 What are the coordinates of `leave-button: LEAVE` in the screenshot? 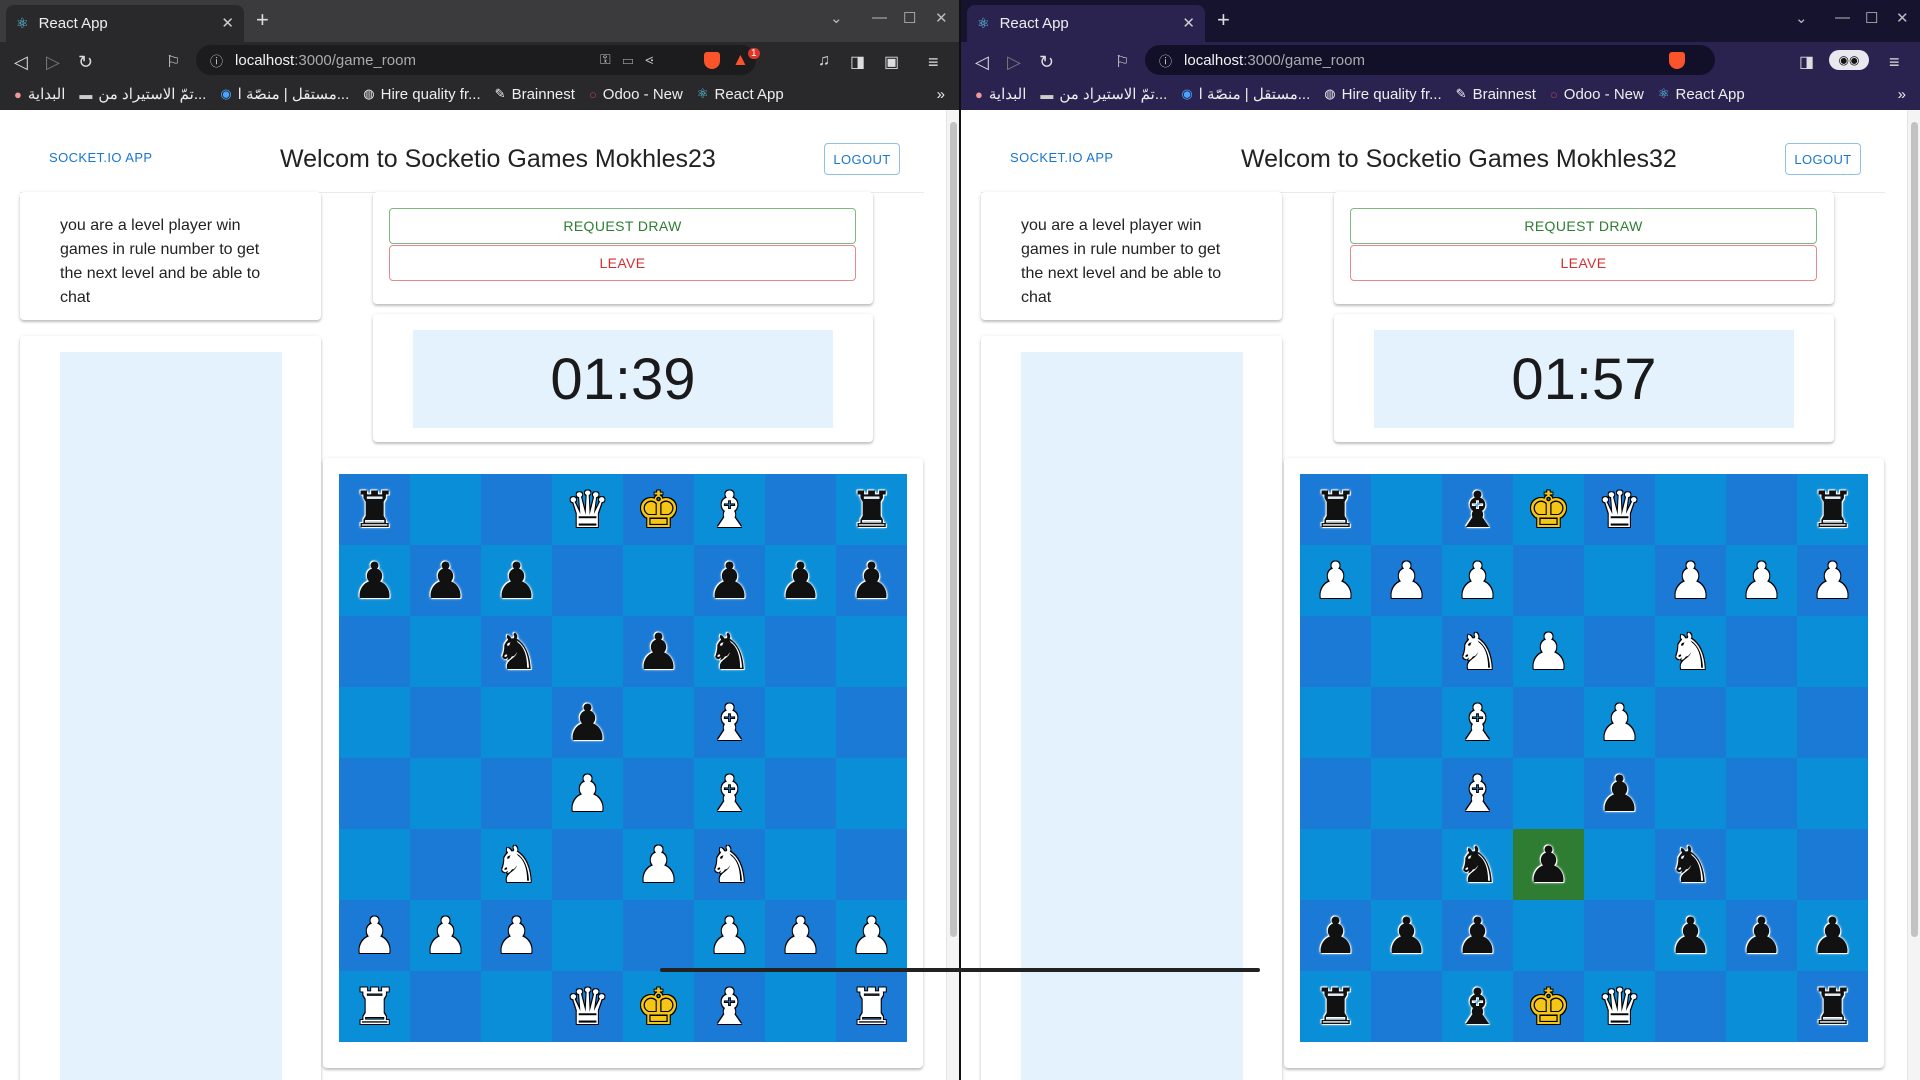 It's located at (622, 263).